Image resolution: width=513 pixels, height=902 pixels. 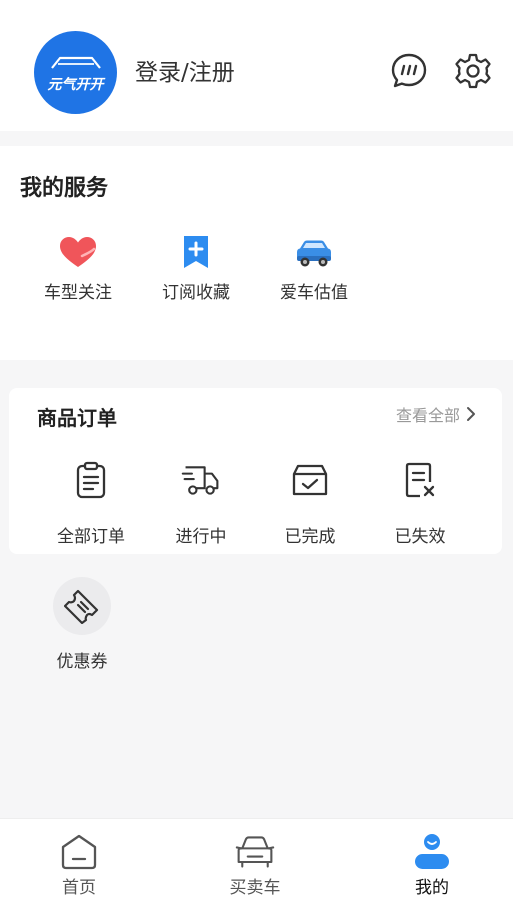 What do you see at coordinates (314, 293) in the screenshot?
I see `service-label: 爱车估值` at bounding box center [314, 293].